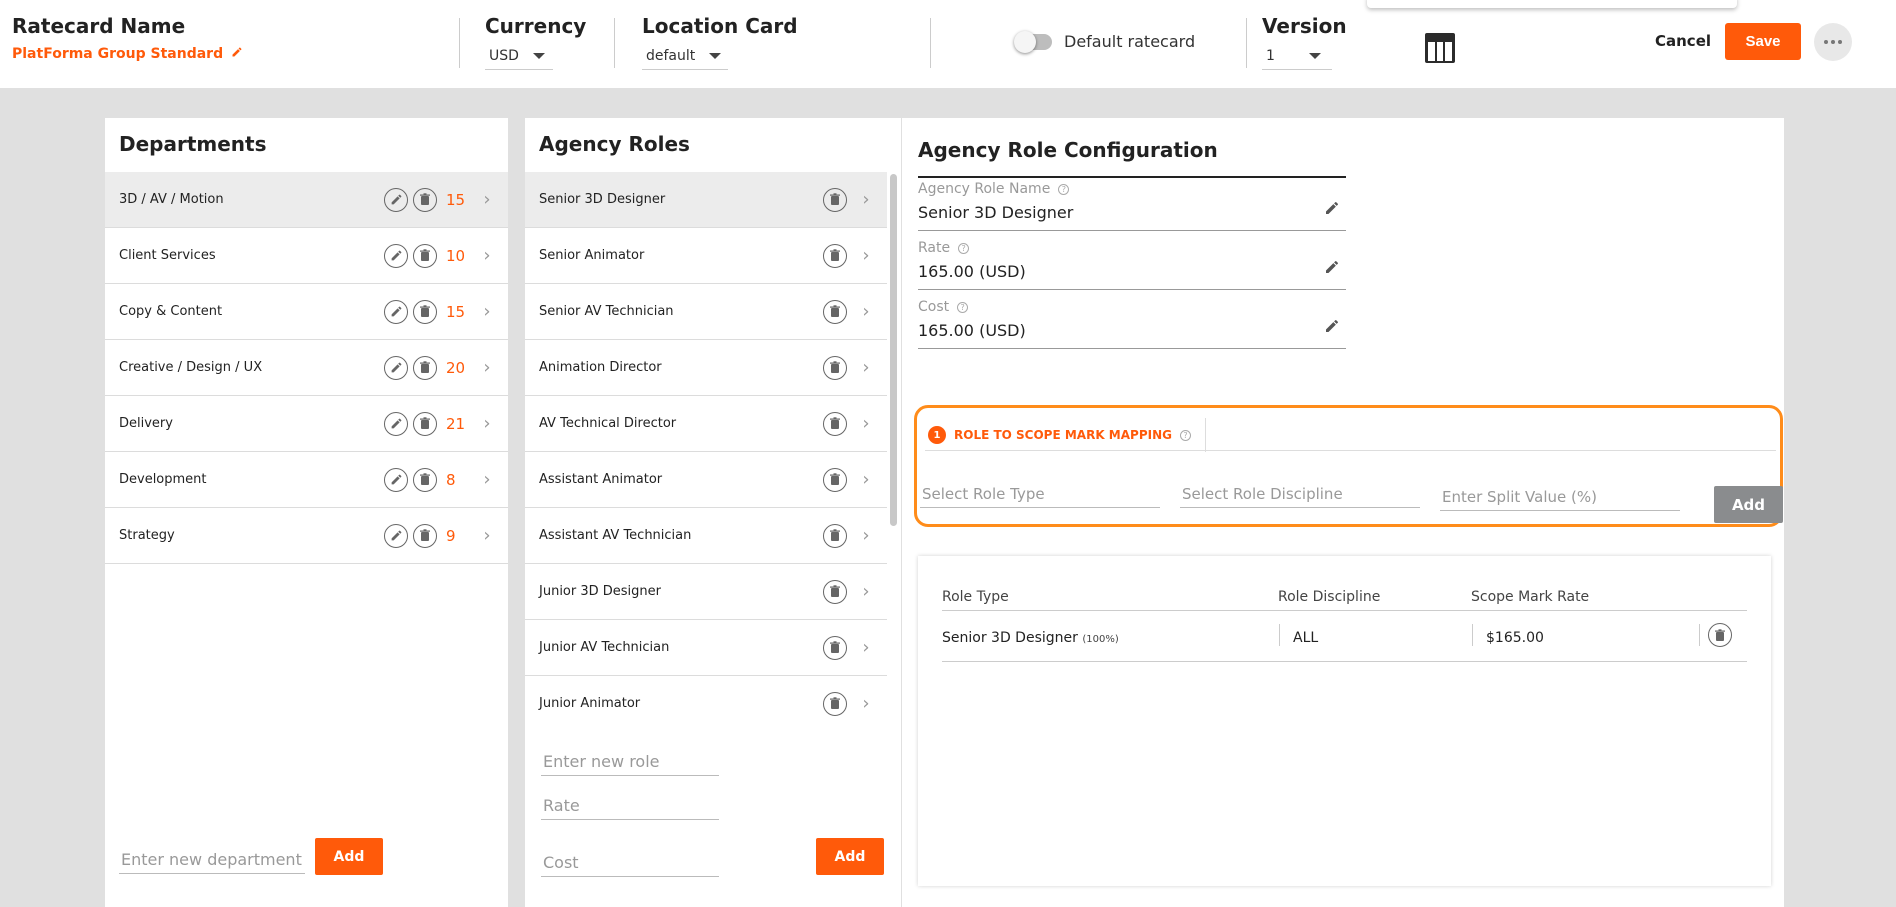 The width and height of the screenshot is (1896, 907). What do you see at coordinates (1040, 494) in the screenshot?
I see `role-type-select` at bounding box center [1040, 494].